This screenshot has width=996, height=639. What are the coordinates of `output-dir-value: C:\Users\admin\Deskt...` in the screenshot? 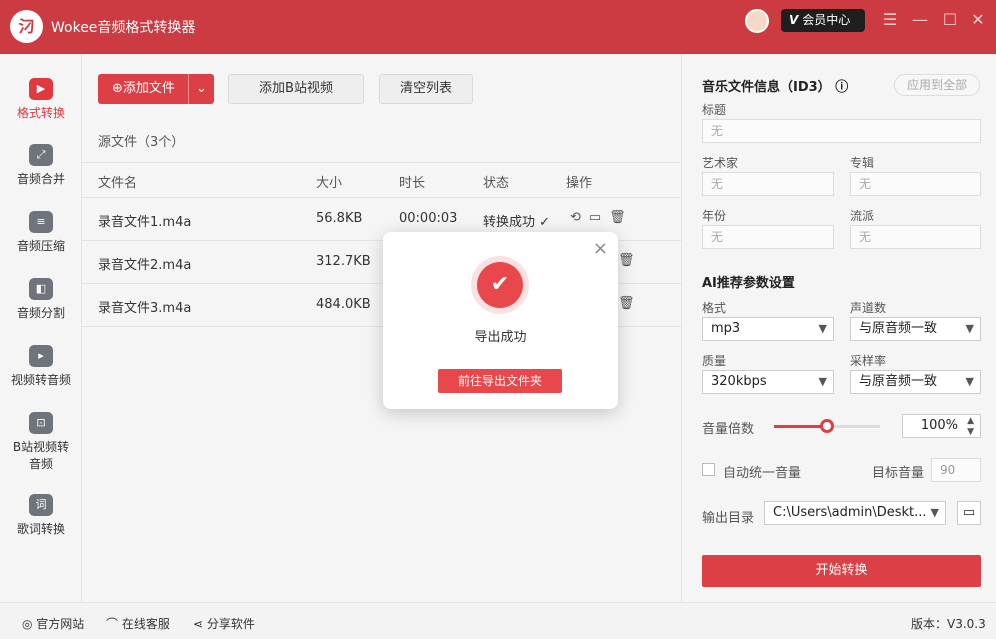 It's located at (850, 512).